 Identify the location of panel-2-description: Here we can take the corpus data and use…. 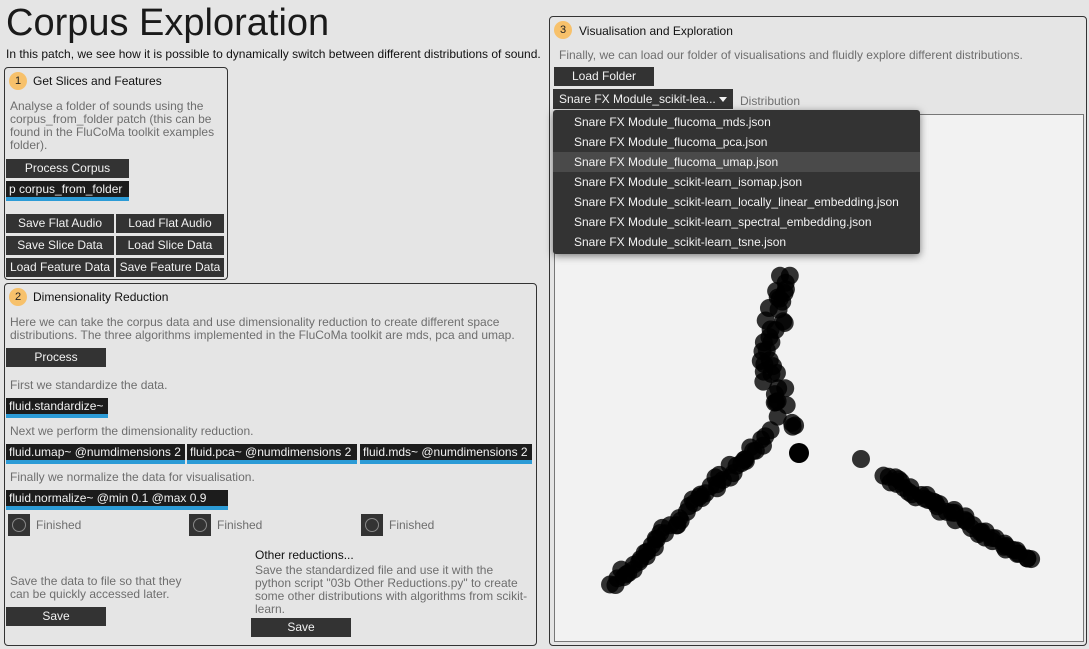
(262, 328).